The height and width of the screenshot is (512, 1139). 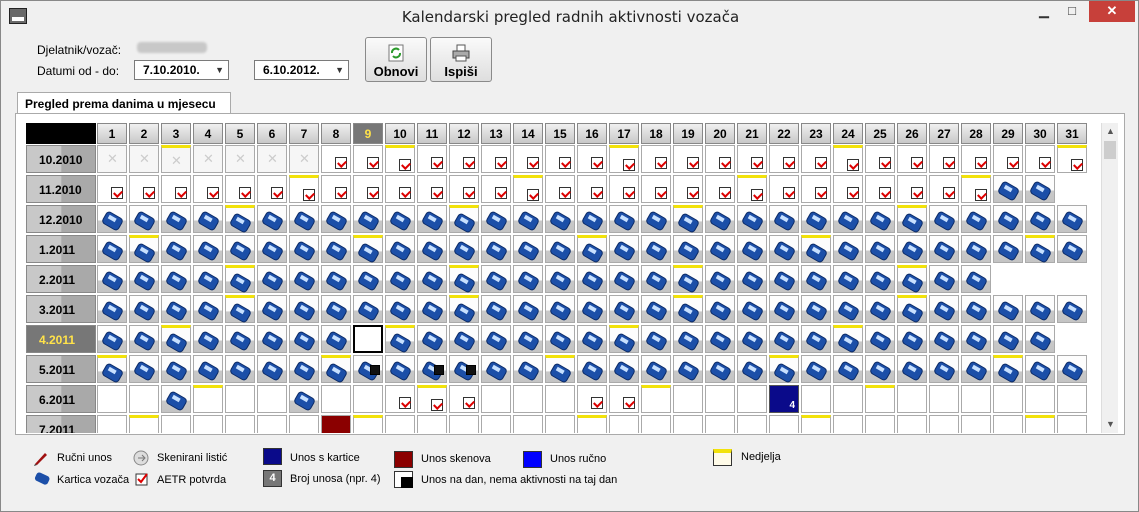 I want to click on month-header: 11.2010, so click(x=61, y=189).